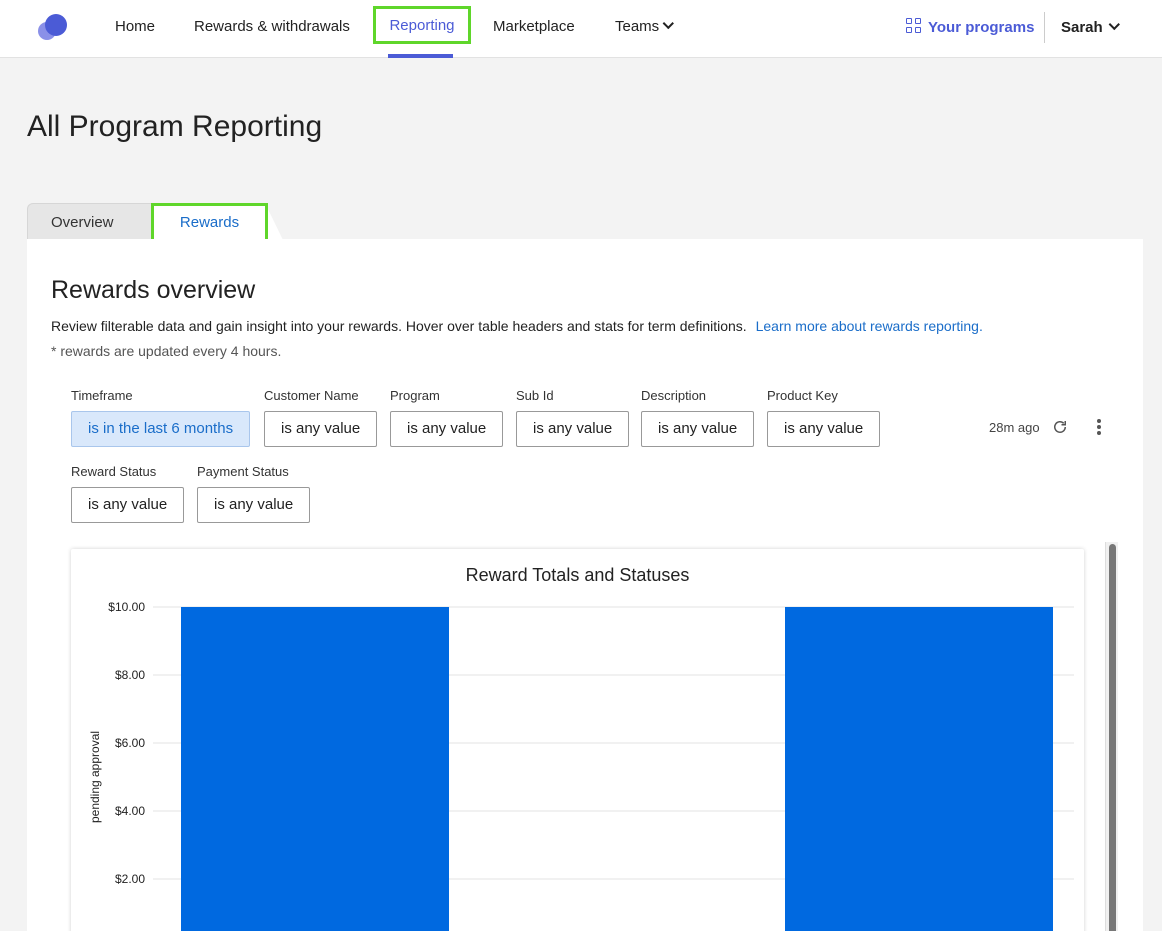  I want to click on scrollbar-thumb, so click(1112, 737).